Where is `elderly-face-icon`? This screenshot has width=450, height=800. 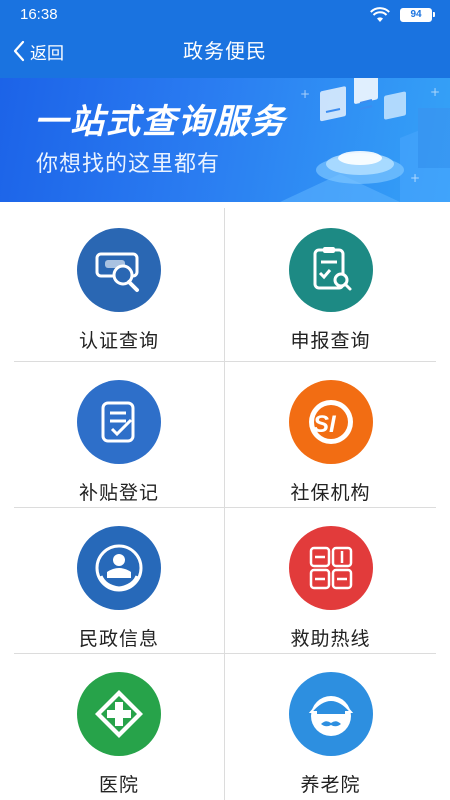 elderly-face-icon is located at coordinates (330, 714).